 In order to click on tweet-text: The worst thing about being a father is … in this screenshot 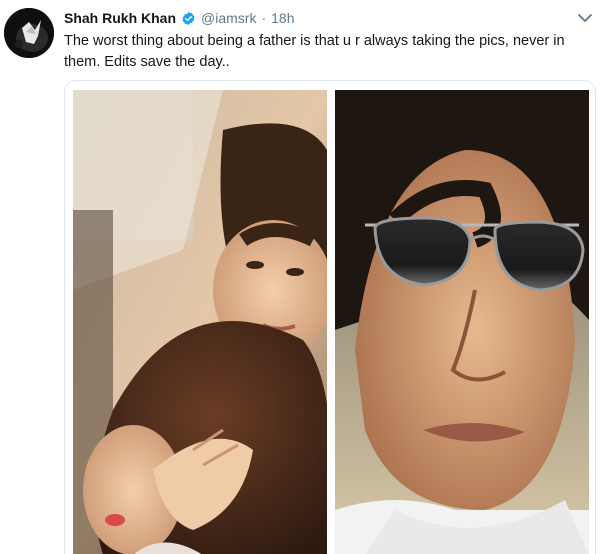, I will do `click(314, 51)`.